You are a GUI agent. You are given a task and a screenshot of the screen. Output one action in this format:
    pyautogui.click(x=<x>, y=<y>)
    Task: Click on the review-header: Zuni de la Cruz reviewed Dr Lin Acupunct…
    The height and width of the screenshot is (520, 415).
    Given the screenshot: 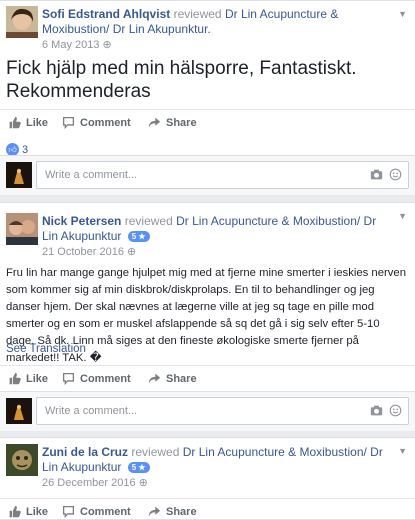 What is the action you would take?
    pyautogui.click(x=218, y=460)
    